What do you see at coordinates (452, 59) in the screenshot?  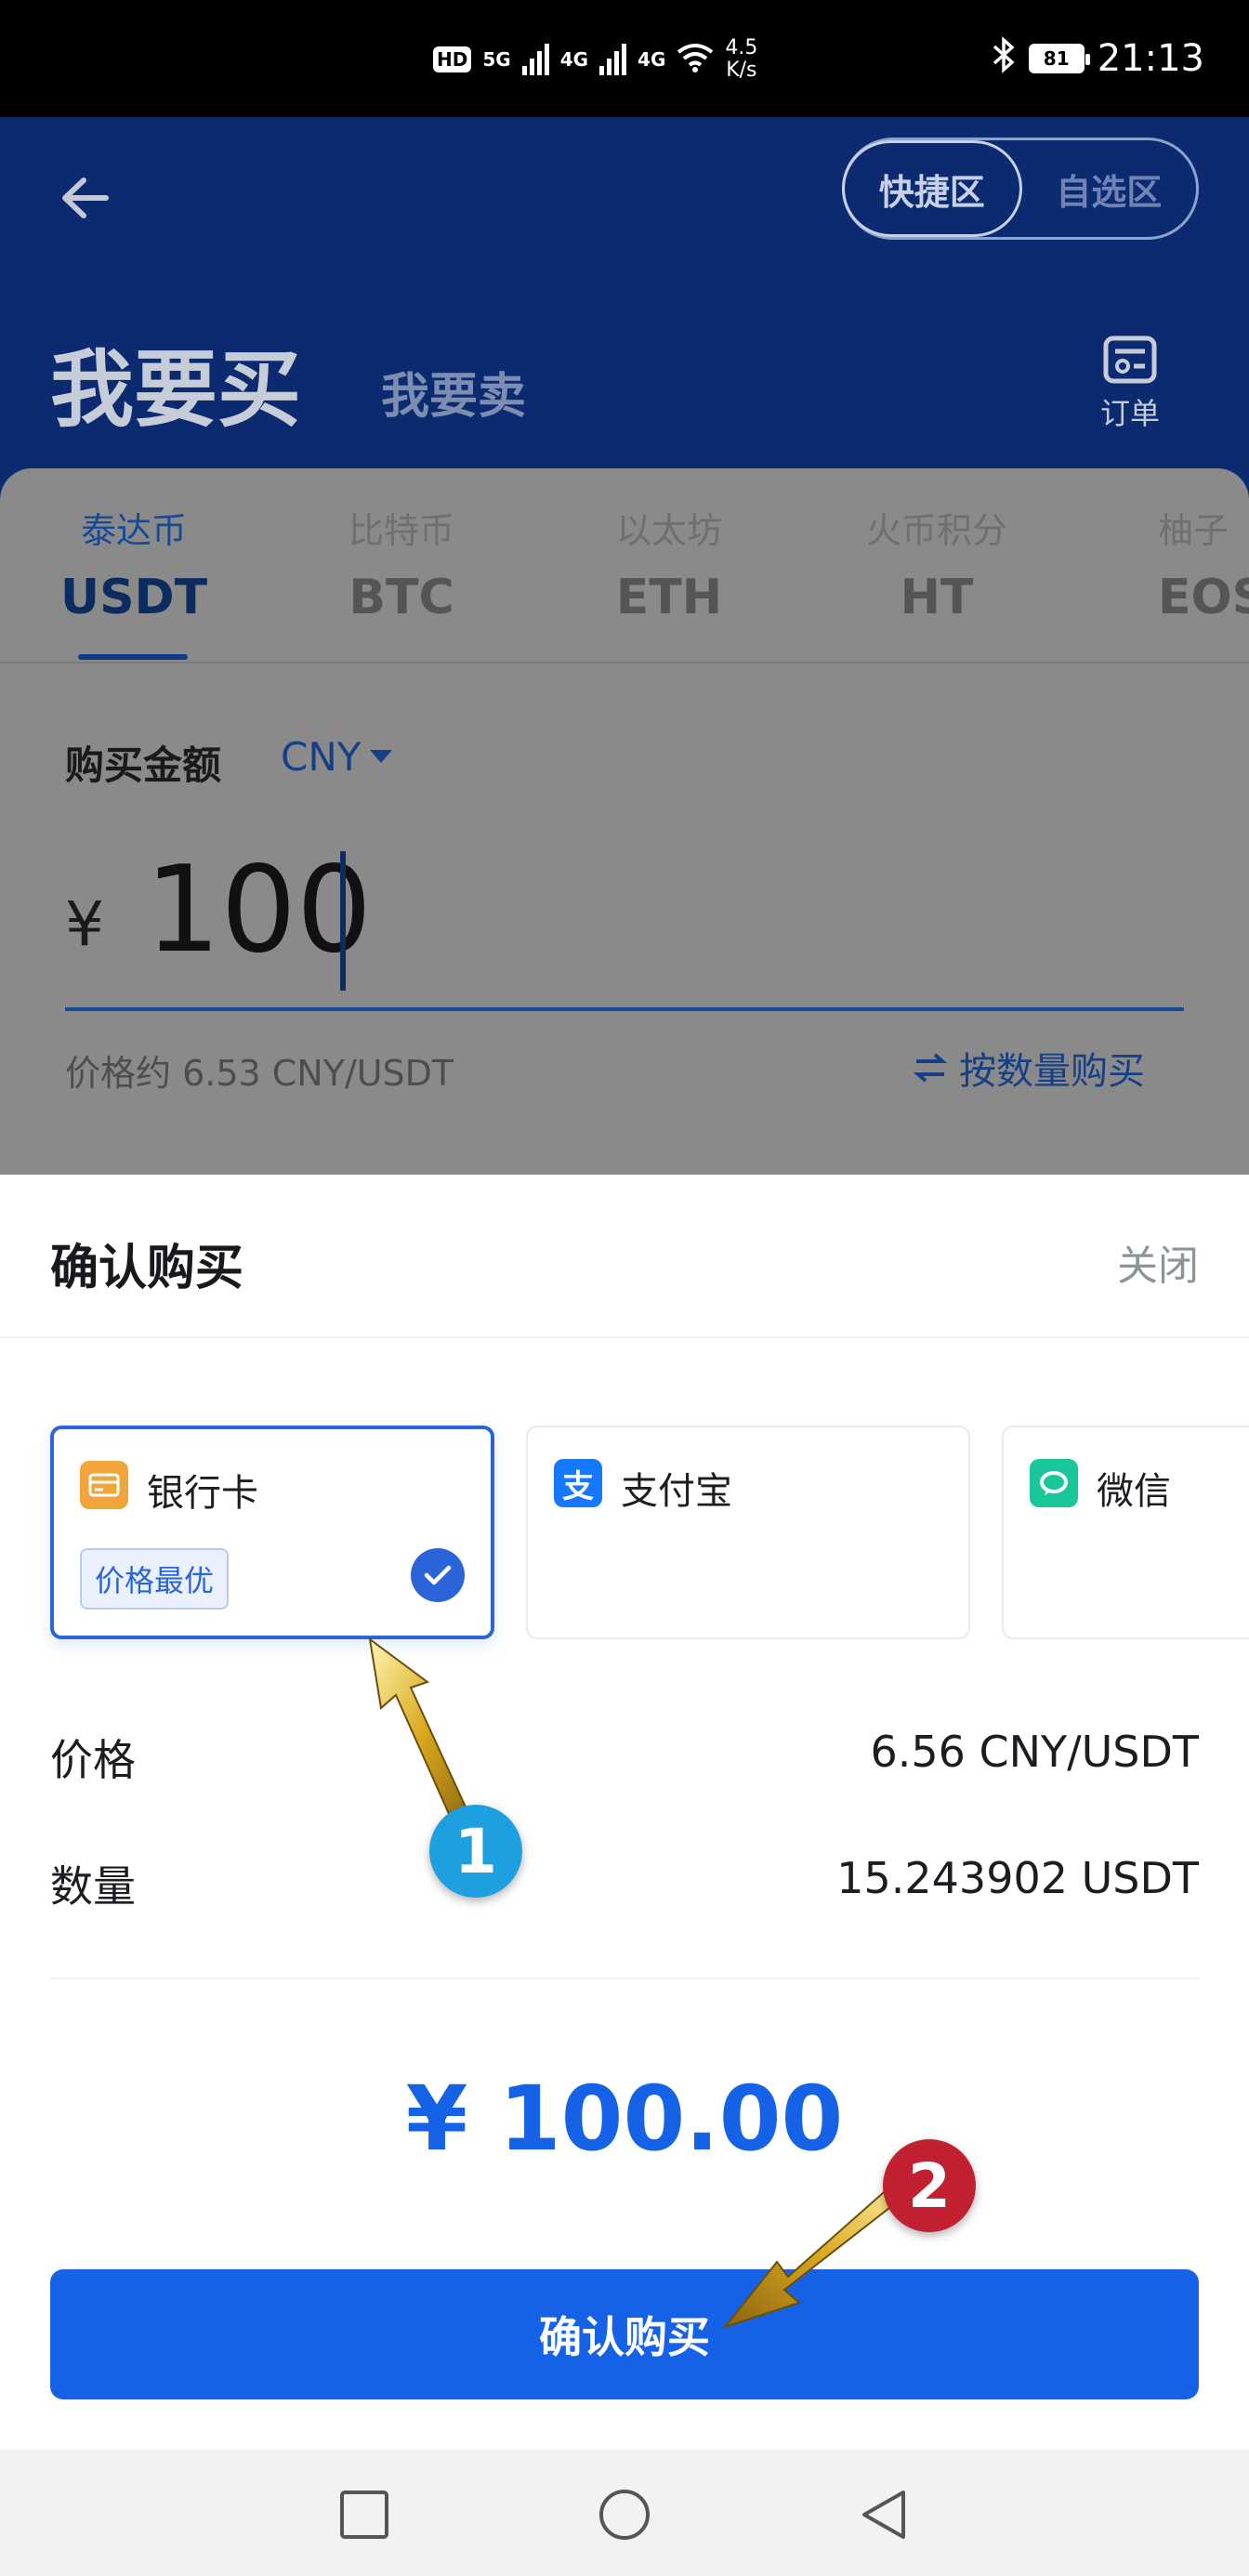 I see `hd-badge: HD` at bounding box center [452, 59].